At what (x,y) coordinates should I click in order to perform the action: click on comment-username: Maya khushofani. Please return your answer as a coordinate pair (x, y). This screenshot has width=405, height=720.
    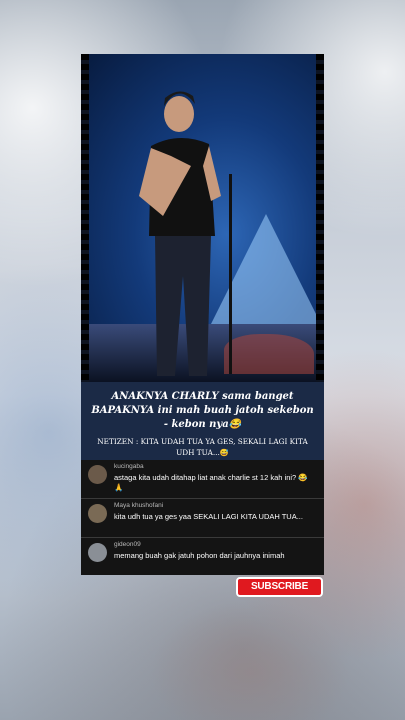
    Looking at the image, I should click on (138, 505).